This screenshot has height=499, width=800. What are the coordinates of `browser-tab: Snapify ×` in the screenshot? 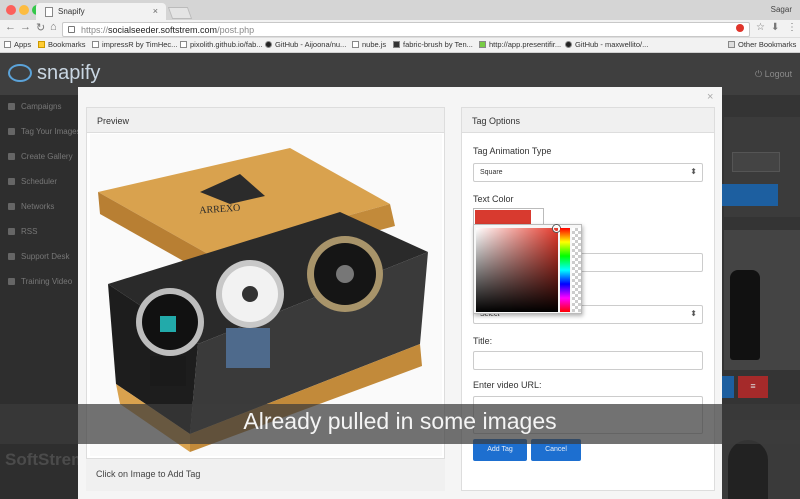 It's located at (101, 12).